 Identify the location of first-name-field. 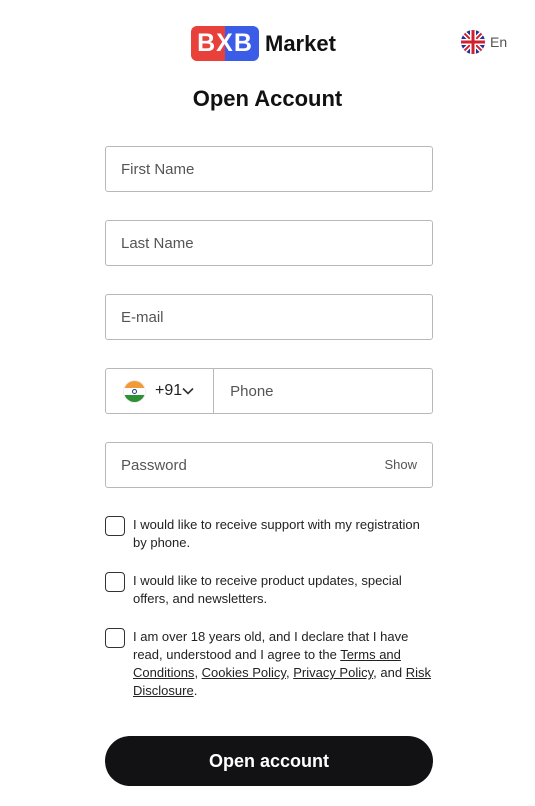
(269, 169).